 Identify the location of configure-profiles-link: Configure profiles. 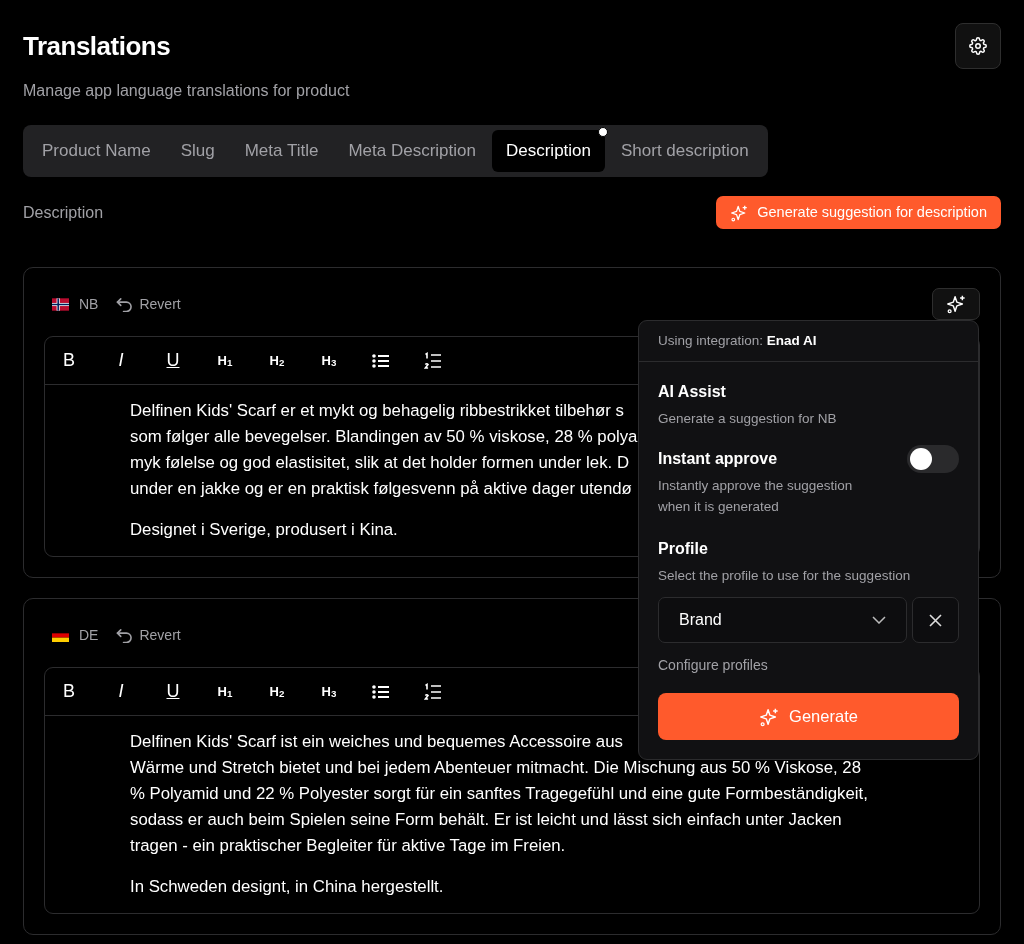
(713, 666).